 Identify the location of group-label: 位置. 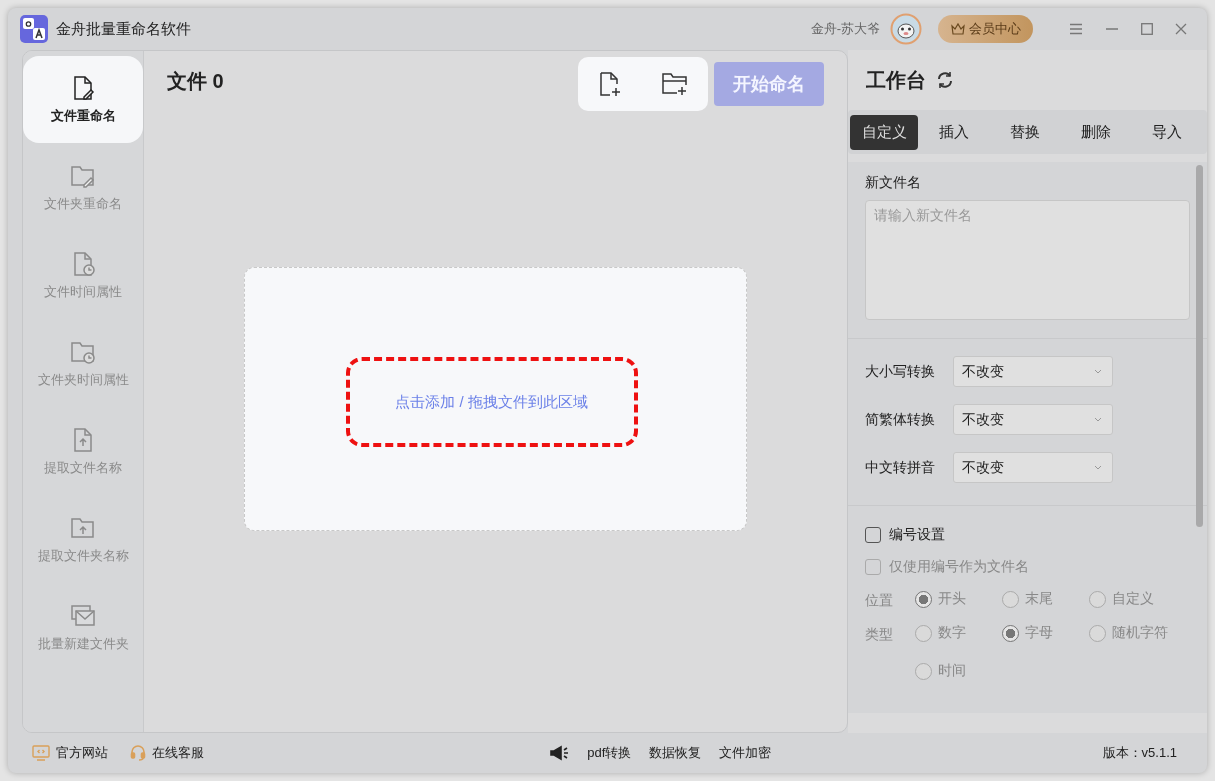
(879, 600).